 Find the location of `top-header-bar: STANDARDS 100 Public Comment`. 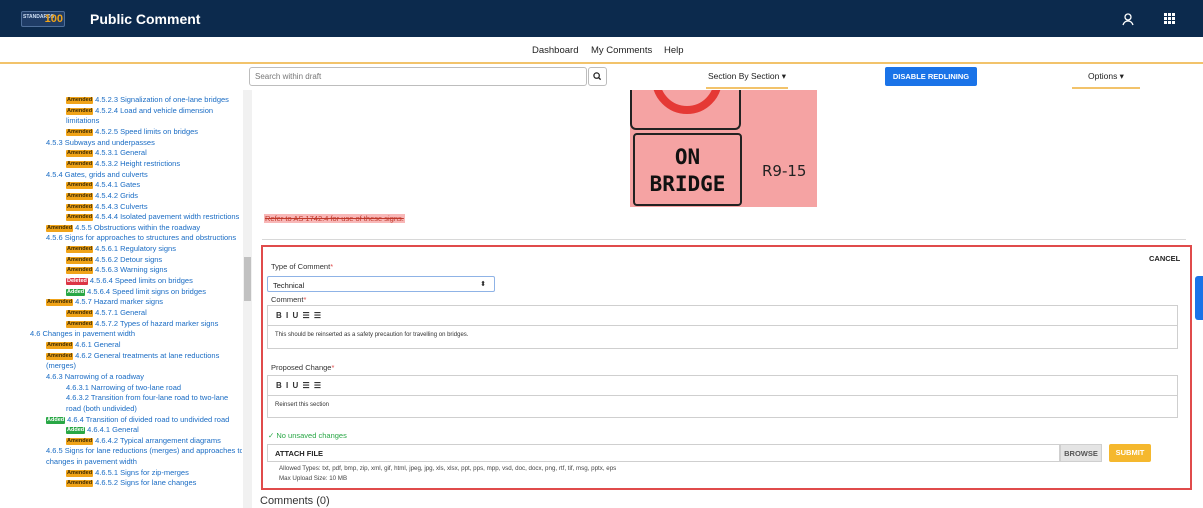

top-header-bar: STANDARDS 100 Public Comment is located at coordinates (601, 18).